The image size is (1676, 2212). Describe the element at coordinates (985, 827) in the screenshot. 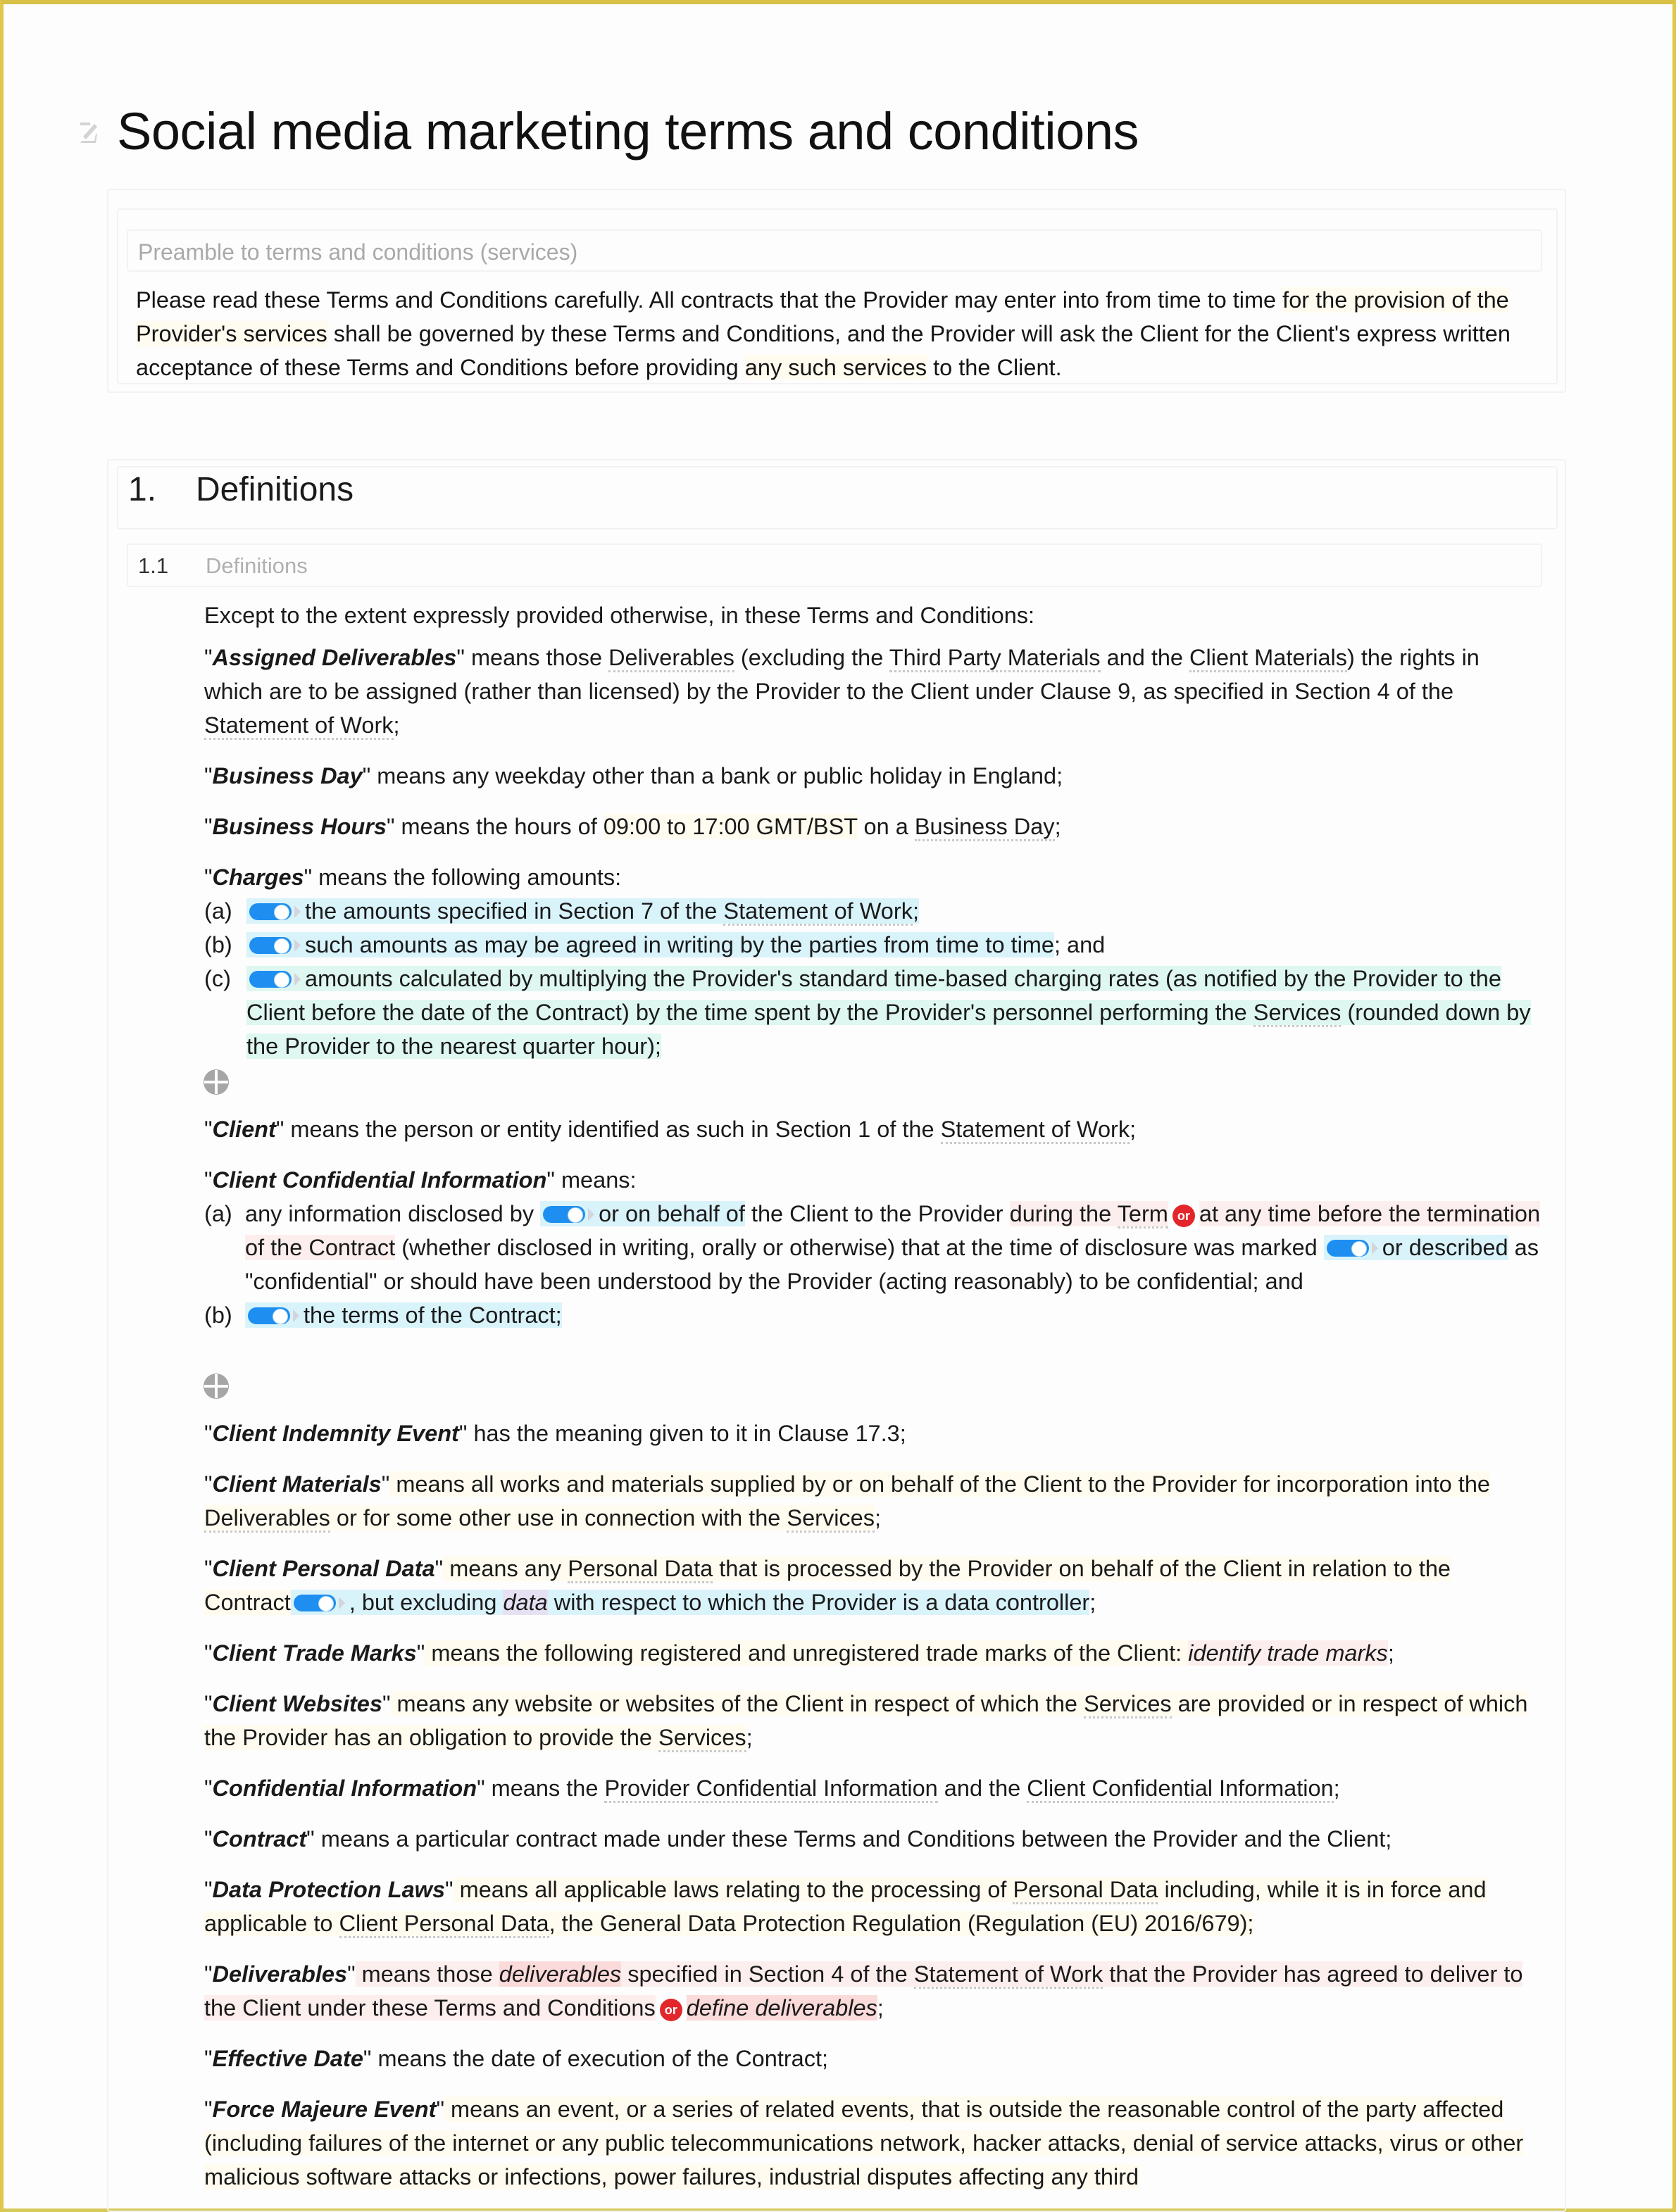

I see `cross-ref-link: Business Day` at that location.